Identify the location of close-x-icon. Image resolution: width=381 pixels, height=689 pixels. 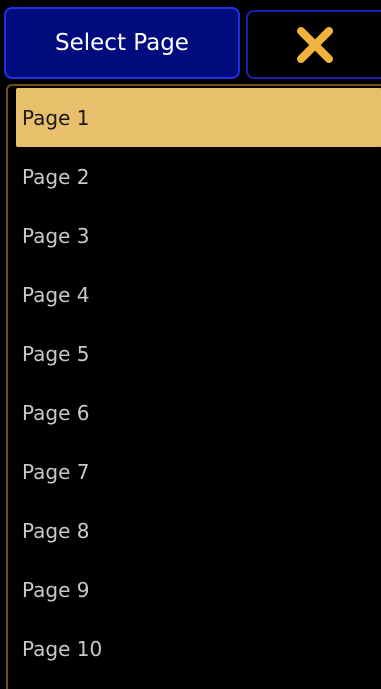
(314, 44).